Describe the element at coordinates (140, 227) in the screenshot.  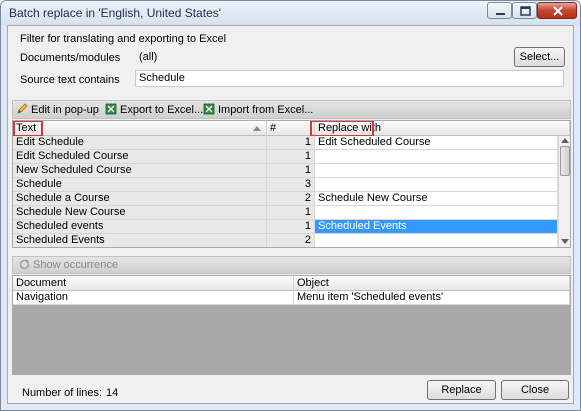
I see `text-cell: Scheduled events` at that location.